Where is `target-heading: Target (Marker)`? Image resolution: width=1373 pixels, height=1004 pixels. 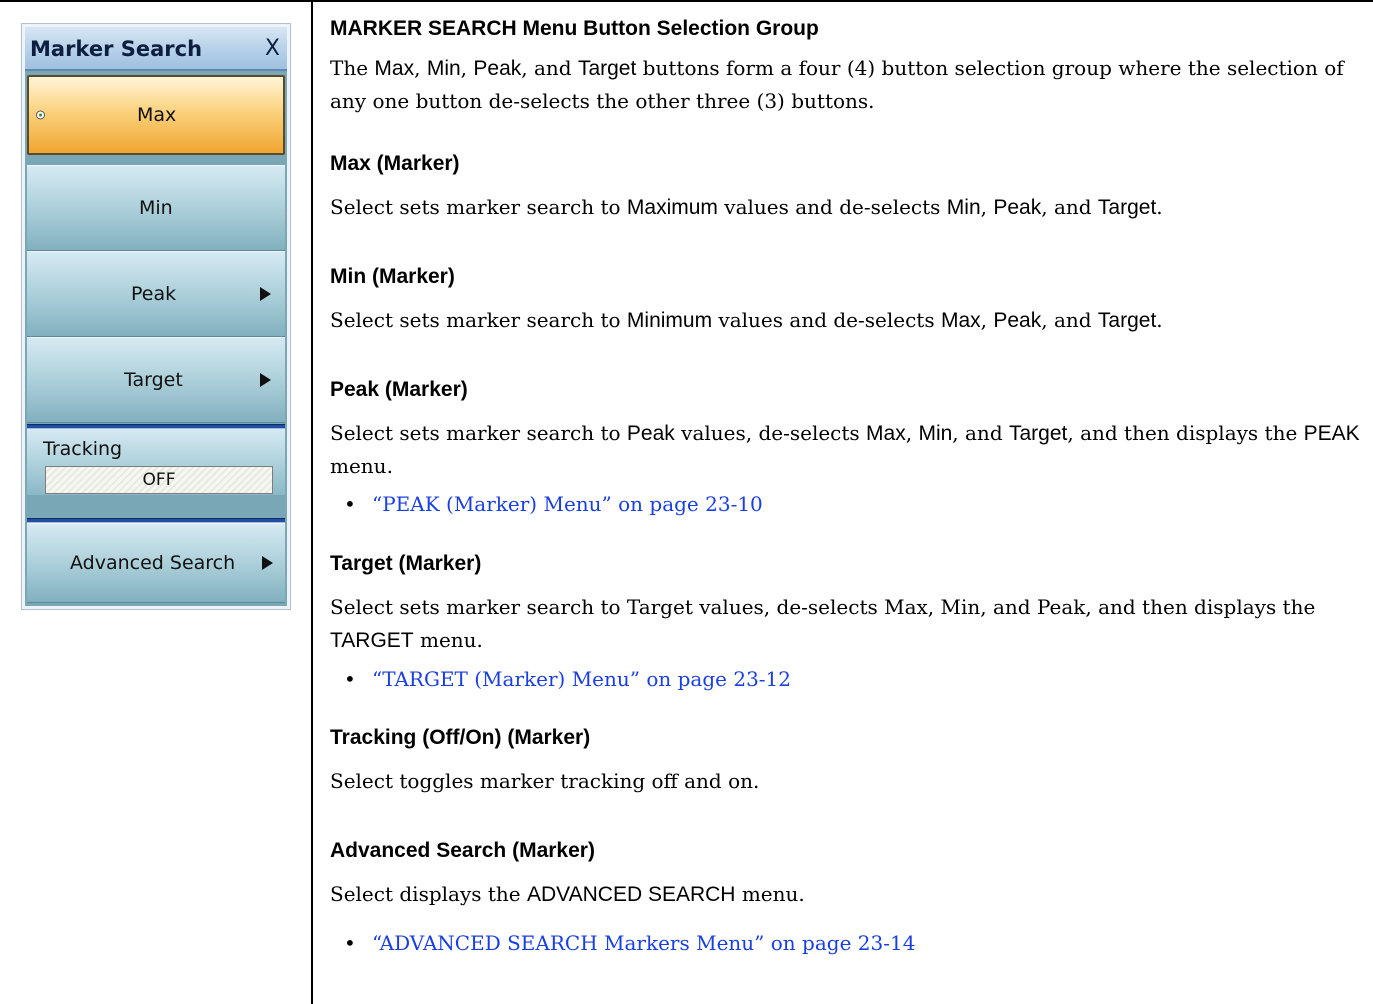 target-heading: Target (Marker) is located at coordinates (406, 563).